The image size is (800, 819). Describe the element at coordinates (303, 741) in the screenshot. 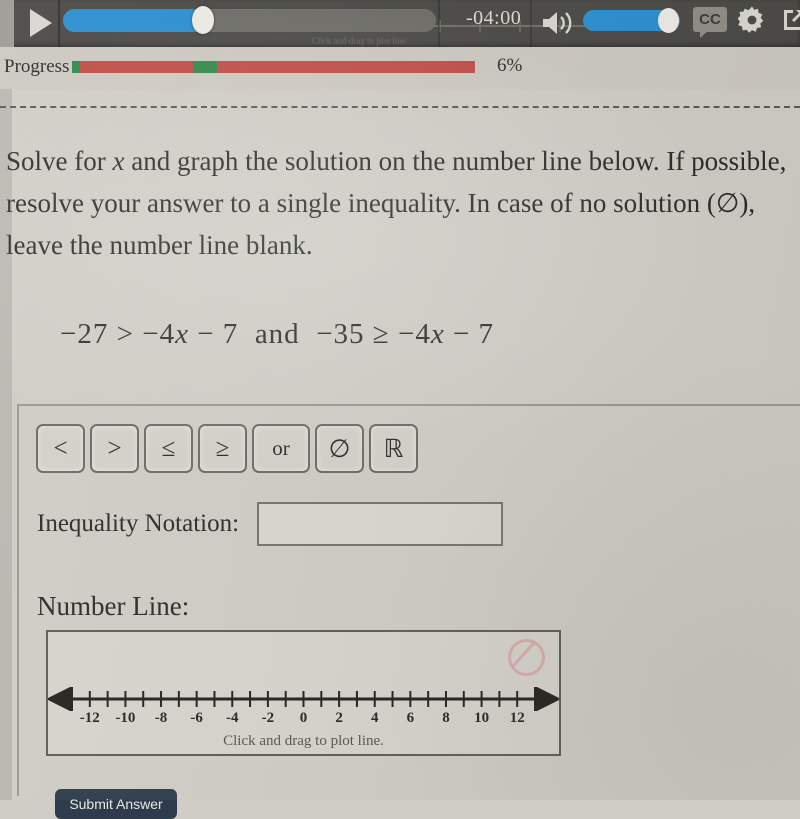

I see `number-line-hint: Click and drag to plot line.` at that location.